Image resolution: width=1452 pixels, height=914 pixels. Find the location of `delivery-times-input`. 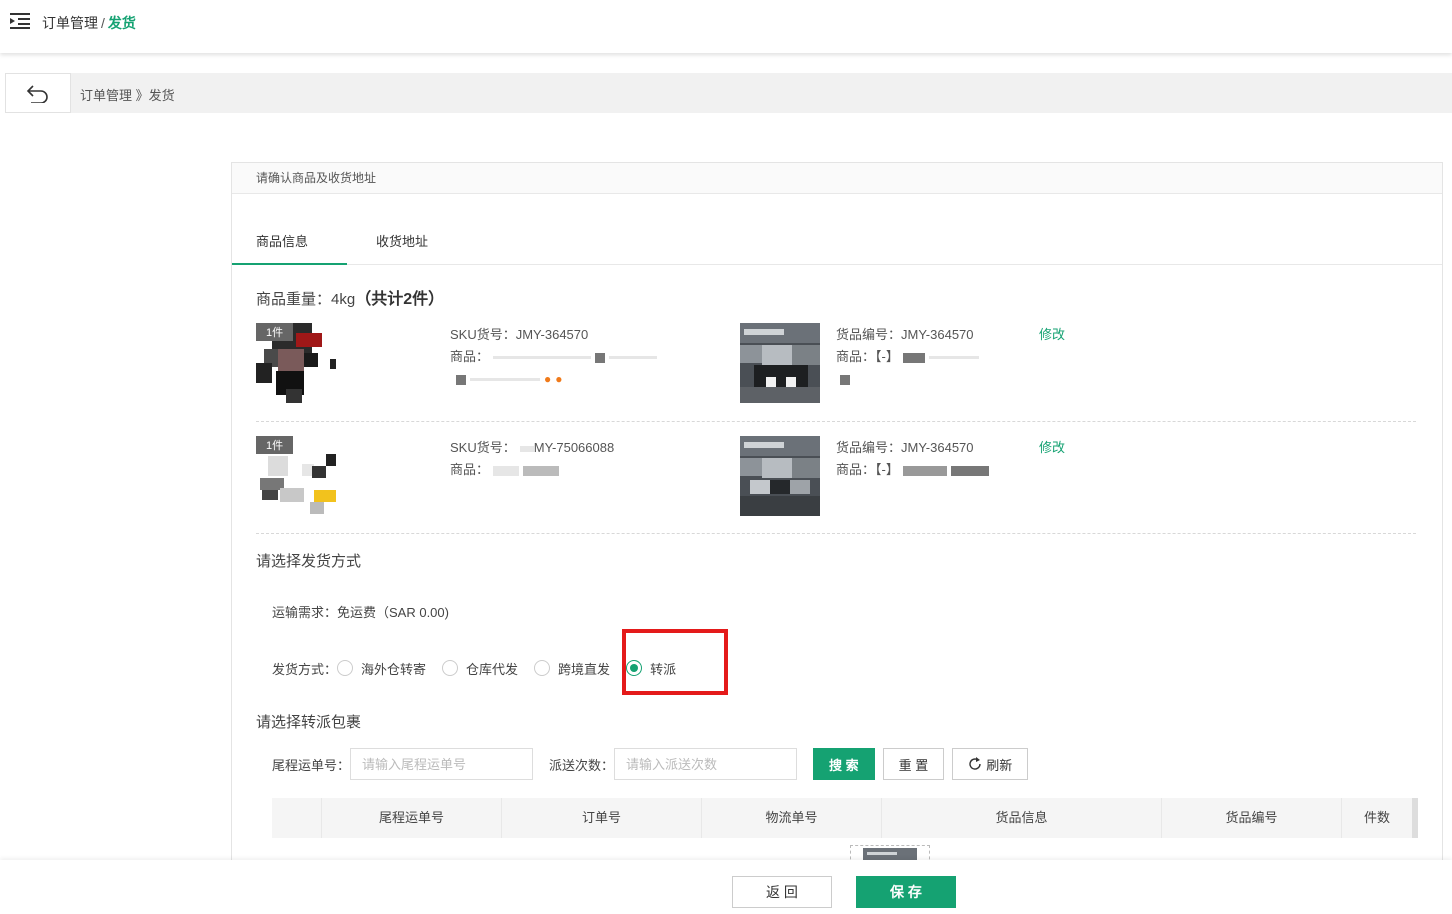

delivery-times-input is located at coordinates (706, 764).